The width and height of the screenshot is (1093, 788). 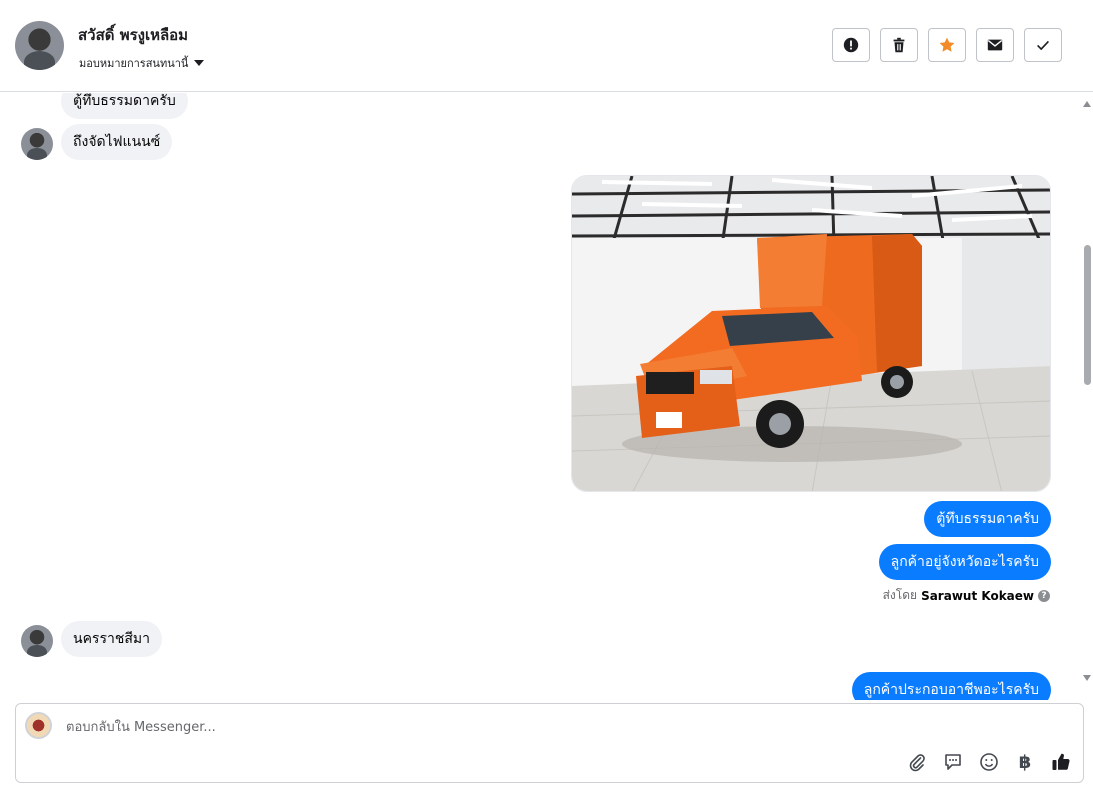 What do you see at coordinates (900, 595) in the screenshot?
I see `sent-by-prefix: ส่งโดย` at bounding box center [900, 595].